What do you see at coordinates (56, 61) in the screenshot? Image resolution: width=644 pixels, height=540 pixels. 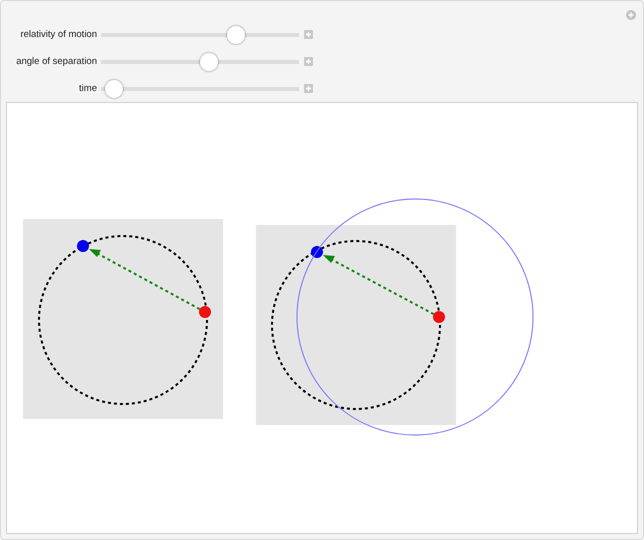 I see `slider-label: angle of separation` at bounding box center [56, 61].